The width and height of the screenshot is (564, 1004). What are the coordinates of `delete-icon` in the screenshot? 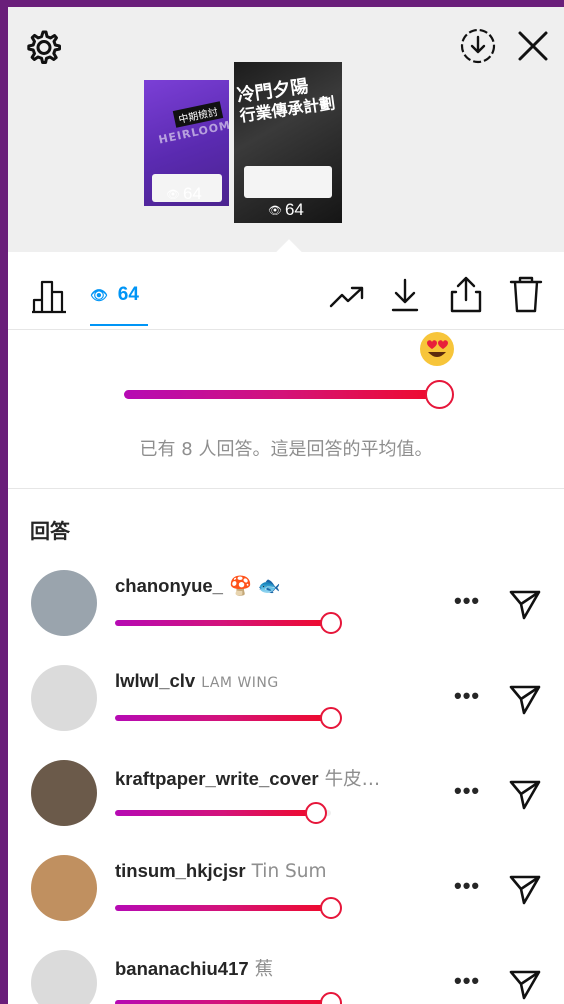 It's located at (526, 294).